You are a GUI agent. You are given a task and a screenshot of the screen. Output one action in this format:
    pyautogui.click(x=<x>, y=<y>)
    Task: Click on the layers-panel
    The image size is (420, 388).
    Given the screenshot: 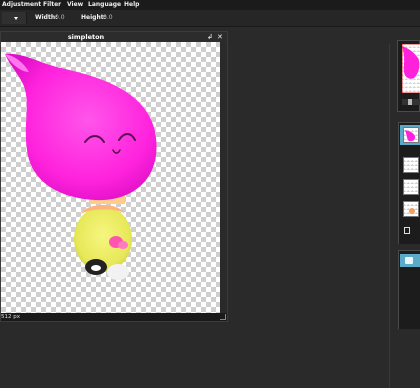 What is the action you would take?
    pyautogui.click(x=409, y=183)
    